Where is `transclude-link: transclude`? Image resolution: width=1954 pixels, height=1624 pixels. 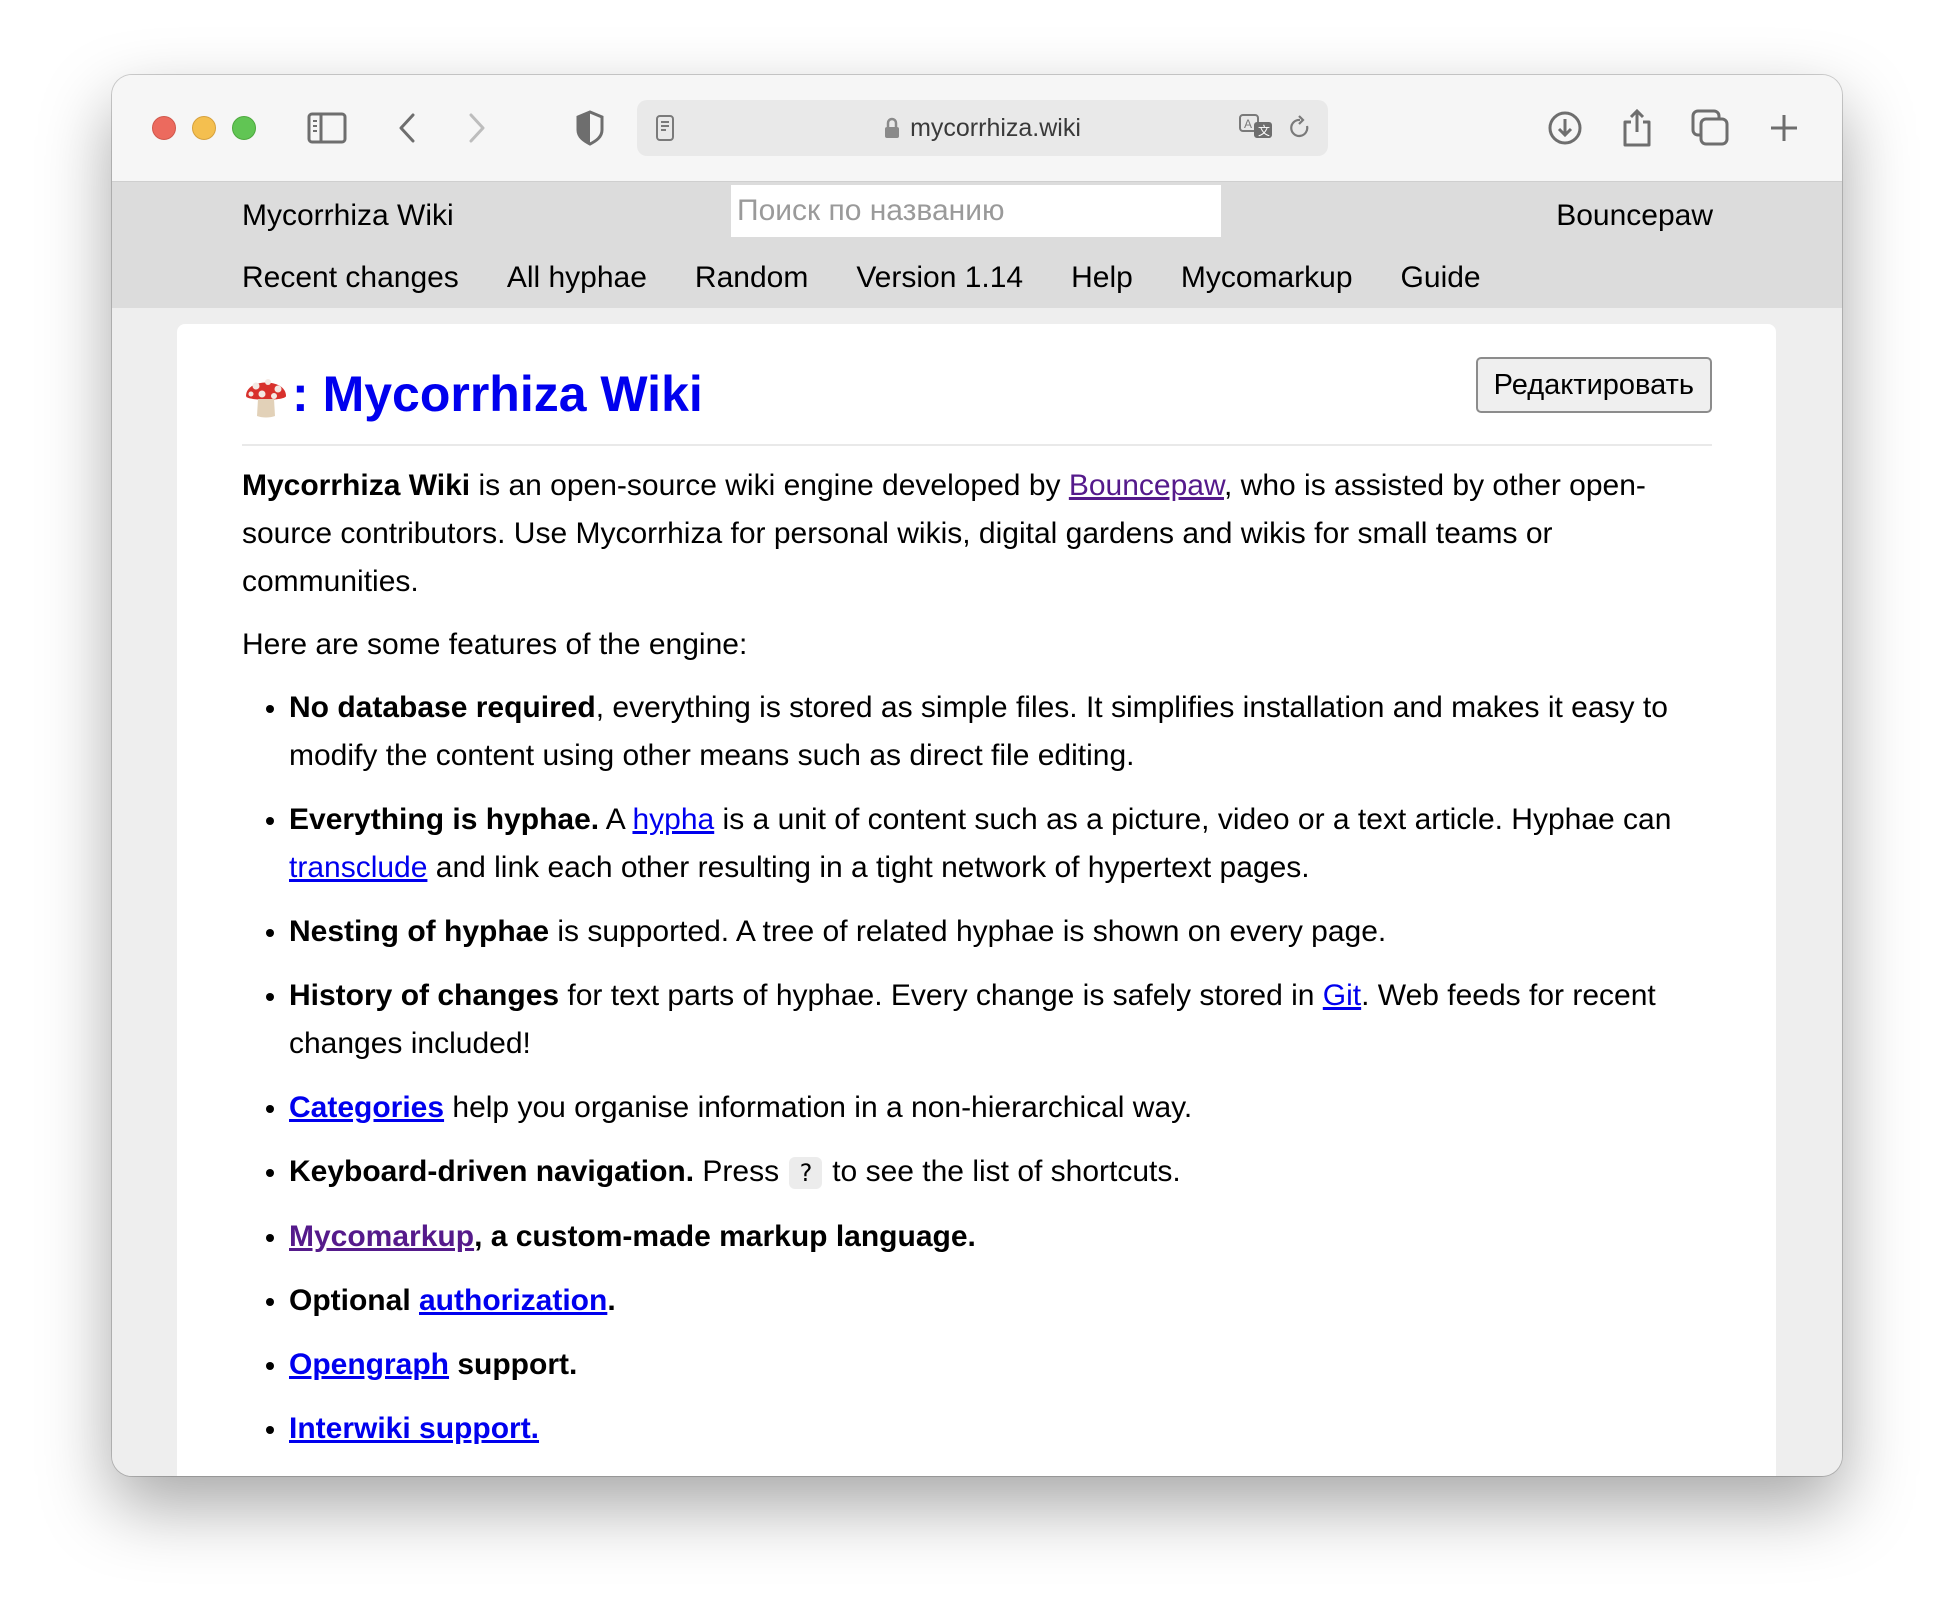
transclude-link: transclude is located at coordinates (358, 867).